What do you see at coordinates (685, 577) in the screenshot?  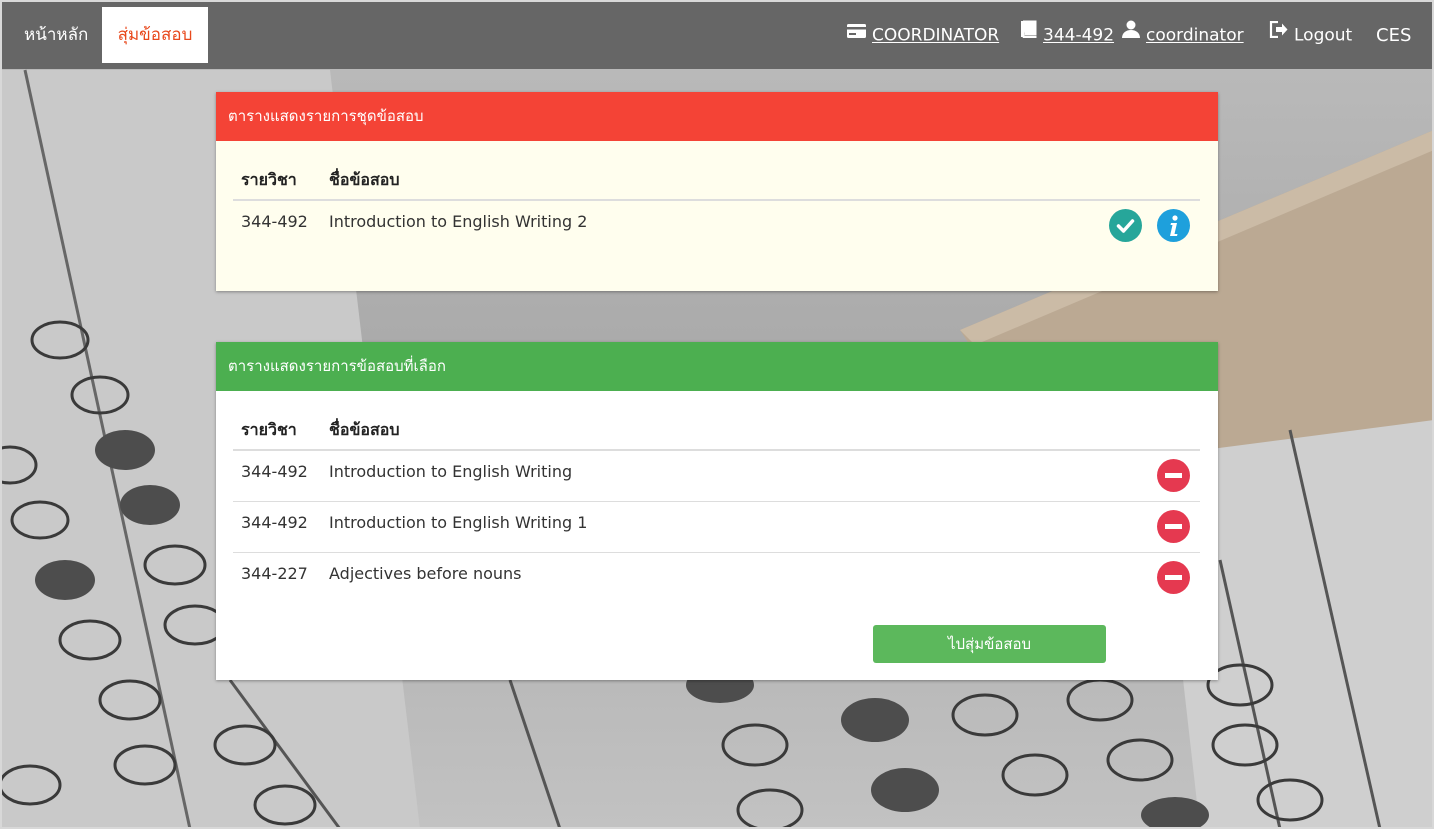 I see `exam-name-cell: Adjectives before nouns` at bounding box center [685, 577].